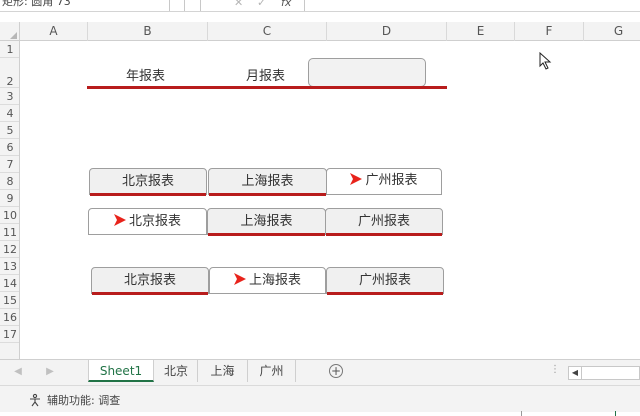 This screenshot has height=416, width=640. What do you see at coordinates (604, 373) in the screenshot?
I see `horizontal-scrollbar: ◀` at bounding box center [604, 373].